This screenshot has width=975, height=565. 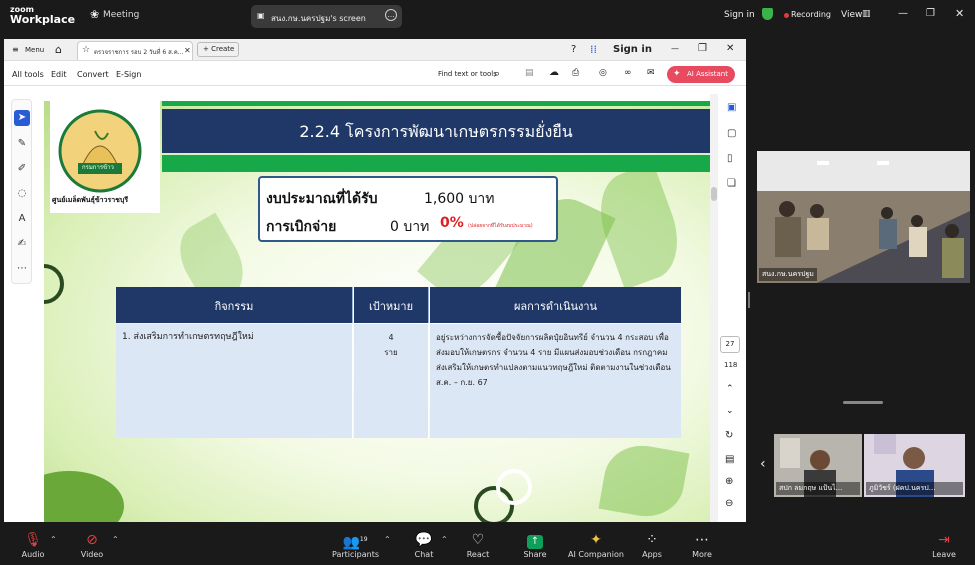 I want to click on edit-page-icon: ▣, so click(x=731, y=107).